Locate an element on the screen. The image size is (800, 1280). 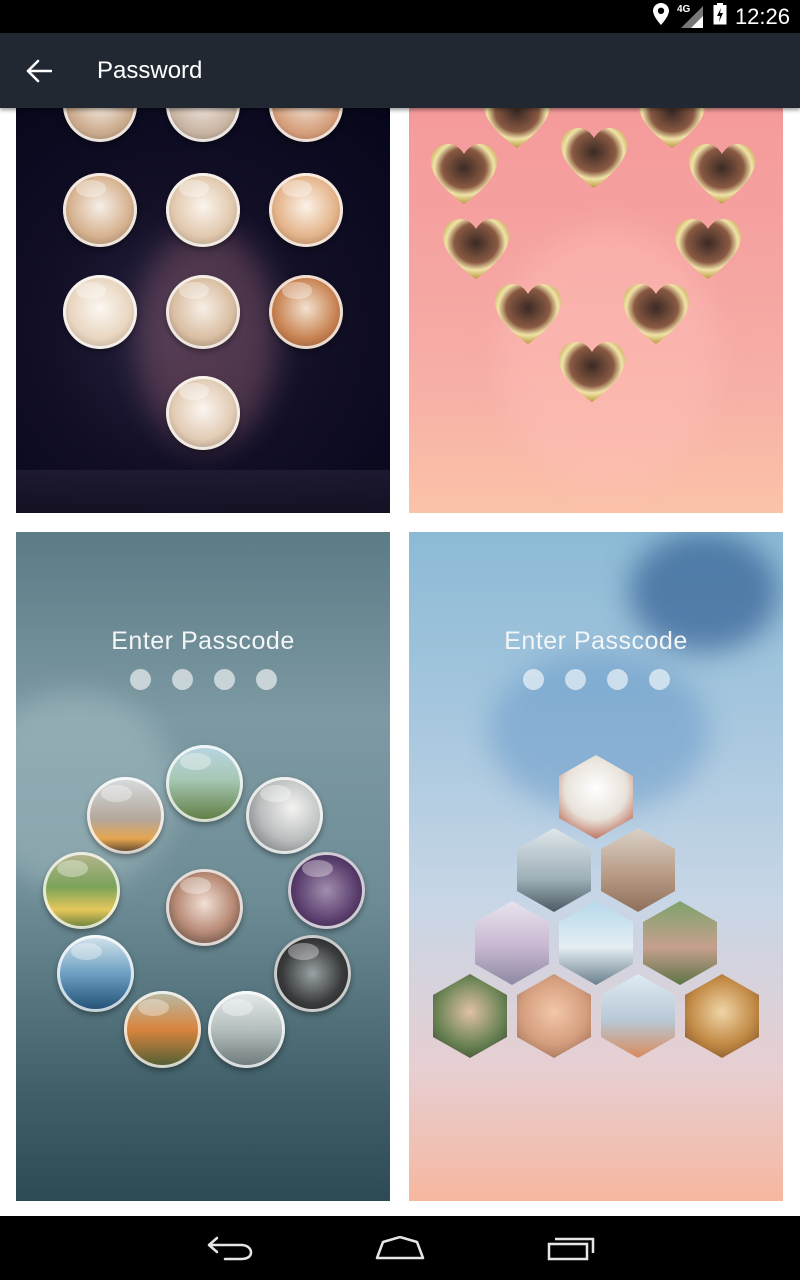
nav-back-button is located at coordinates (230, 1248).